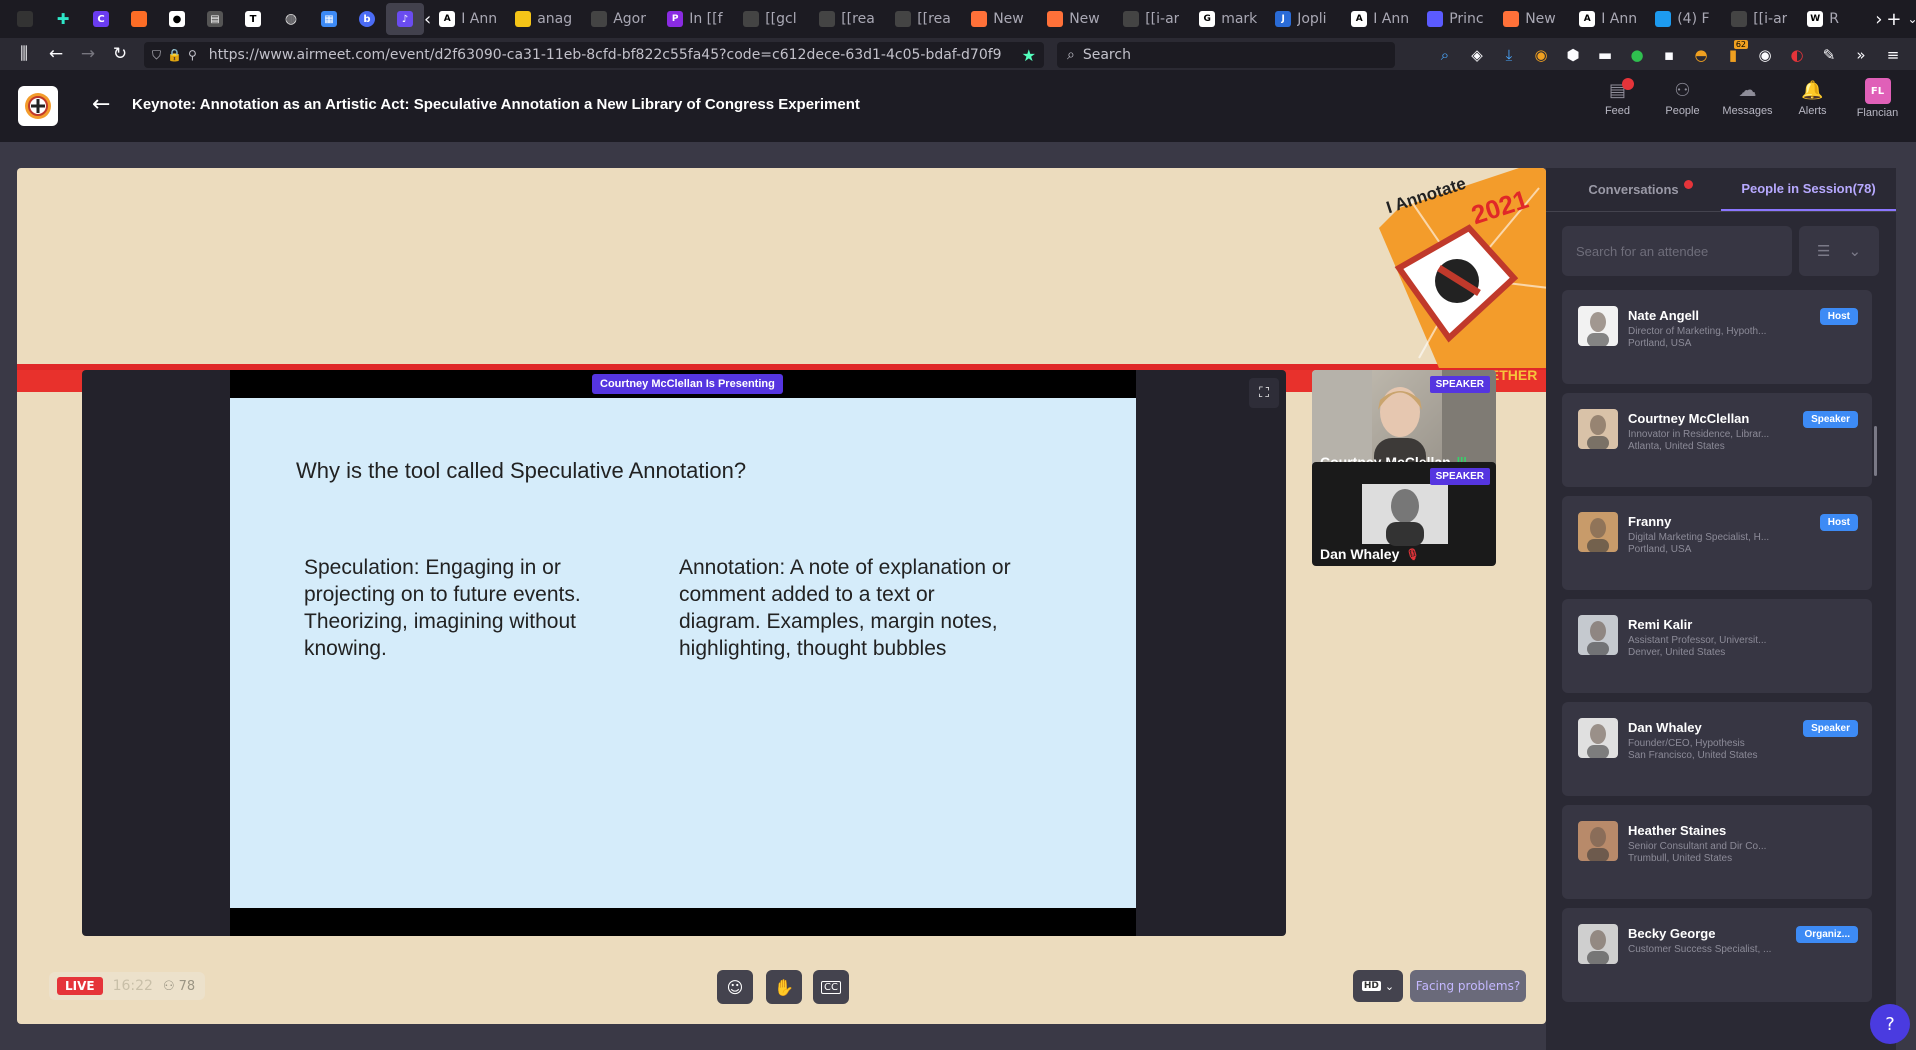  What do you see at coordinates (157, 54) in the screenshot?
I see `shield-icon: ⛉` at bounding box center [157, 54].